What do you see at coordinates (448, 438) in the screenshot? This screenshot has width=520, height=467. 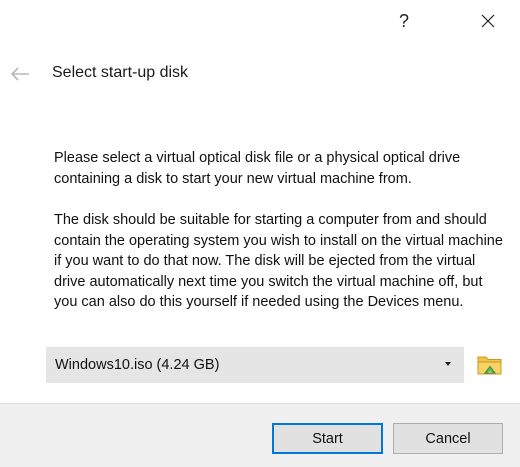 I see `cancel-button: Cancel` at bounding box center [448, 438].